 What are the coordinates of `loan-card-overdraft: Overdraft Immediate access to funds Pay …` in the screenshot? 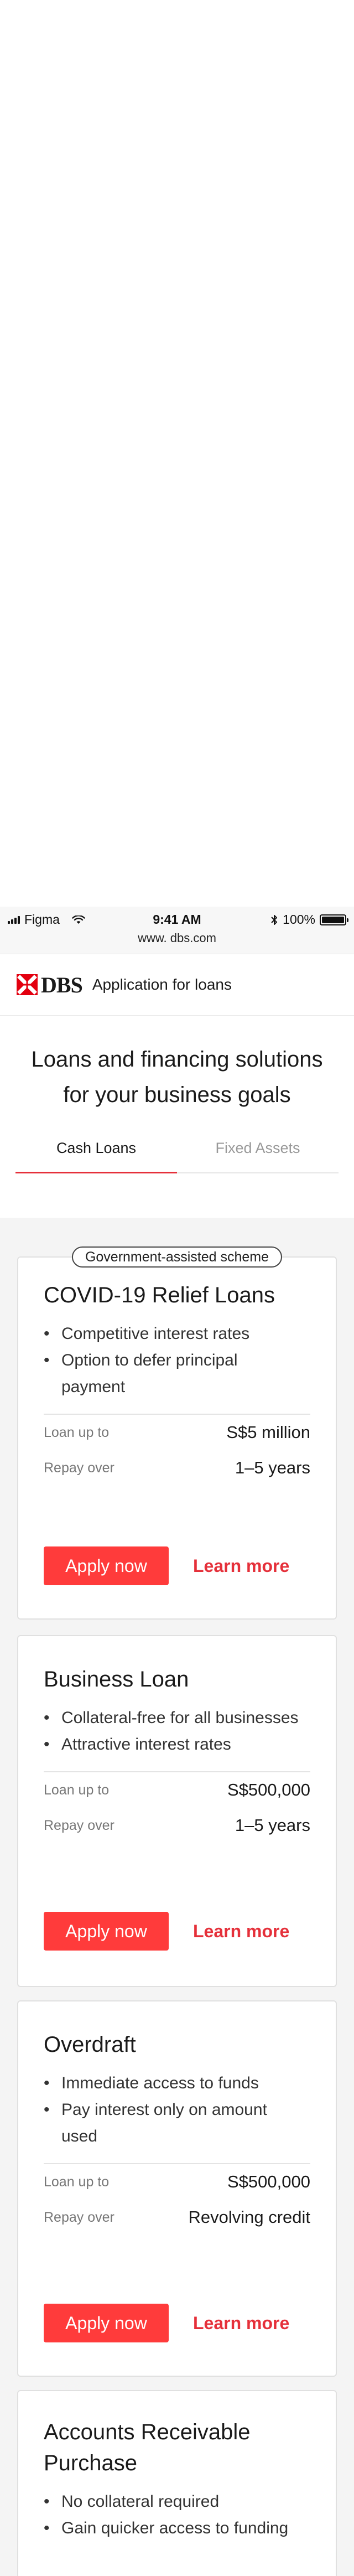 It's located at (177, 2188).